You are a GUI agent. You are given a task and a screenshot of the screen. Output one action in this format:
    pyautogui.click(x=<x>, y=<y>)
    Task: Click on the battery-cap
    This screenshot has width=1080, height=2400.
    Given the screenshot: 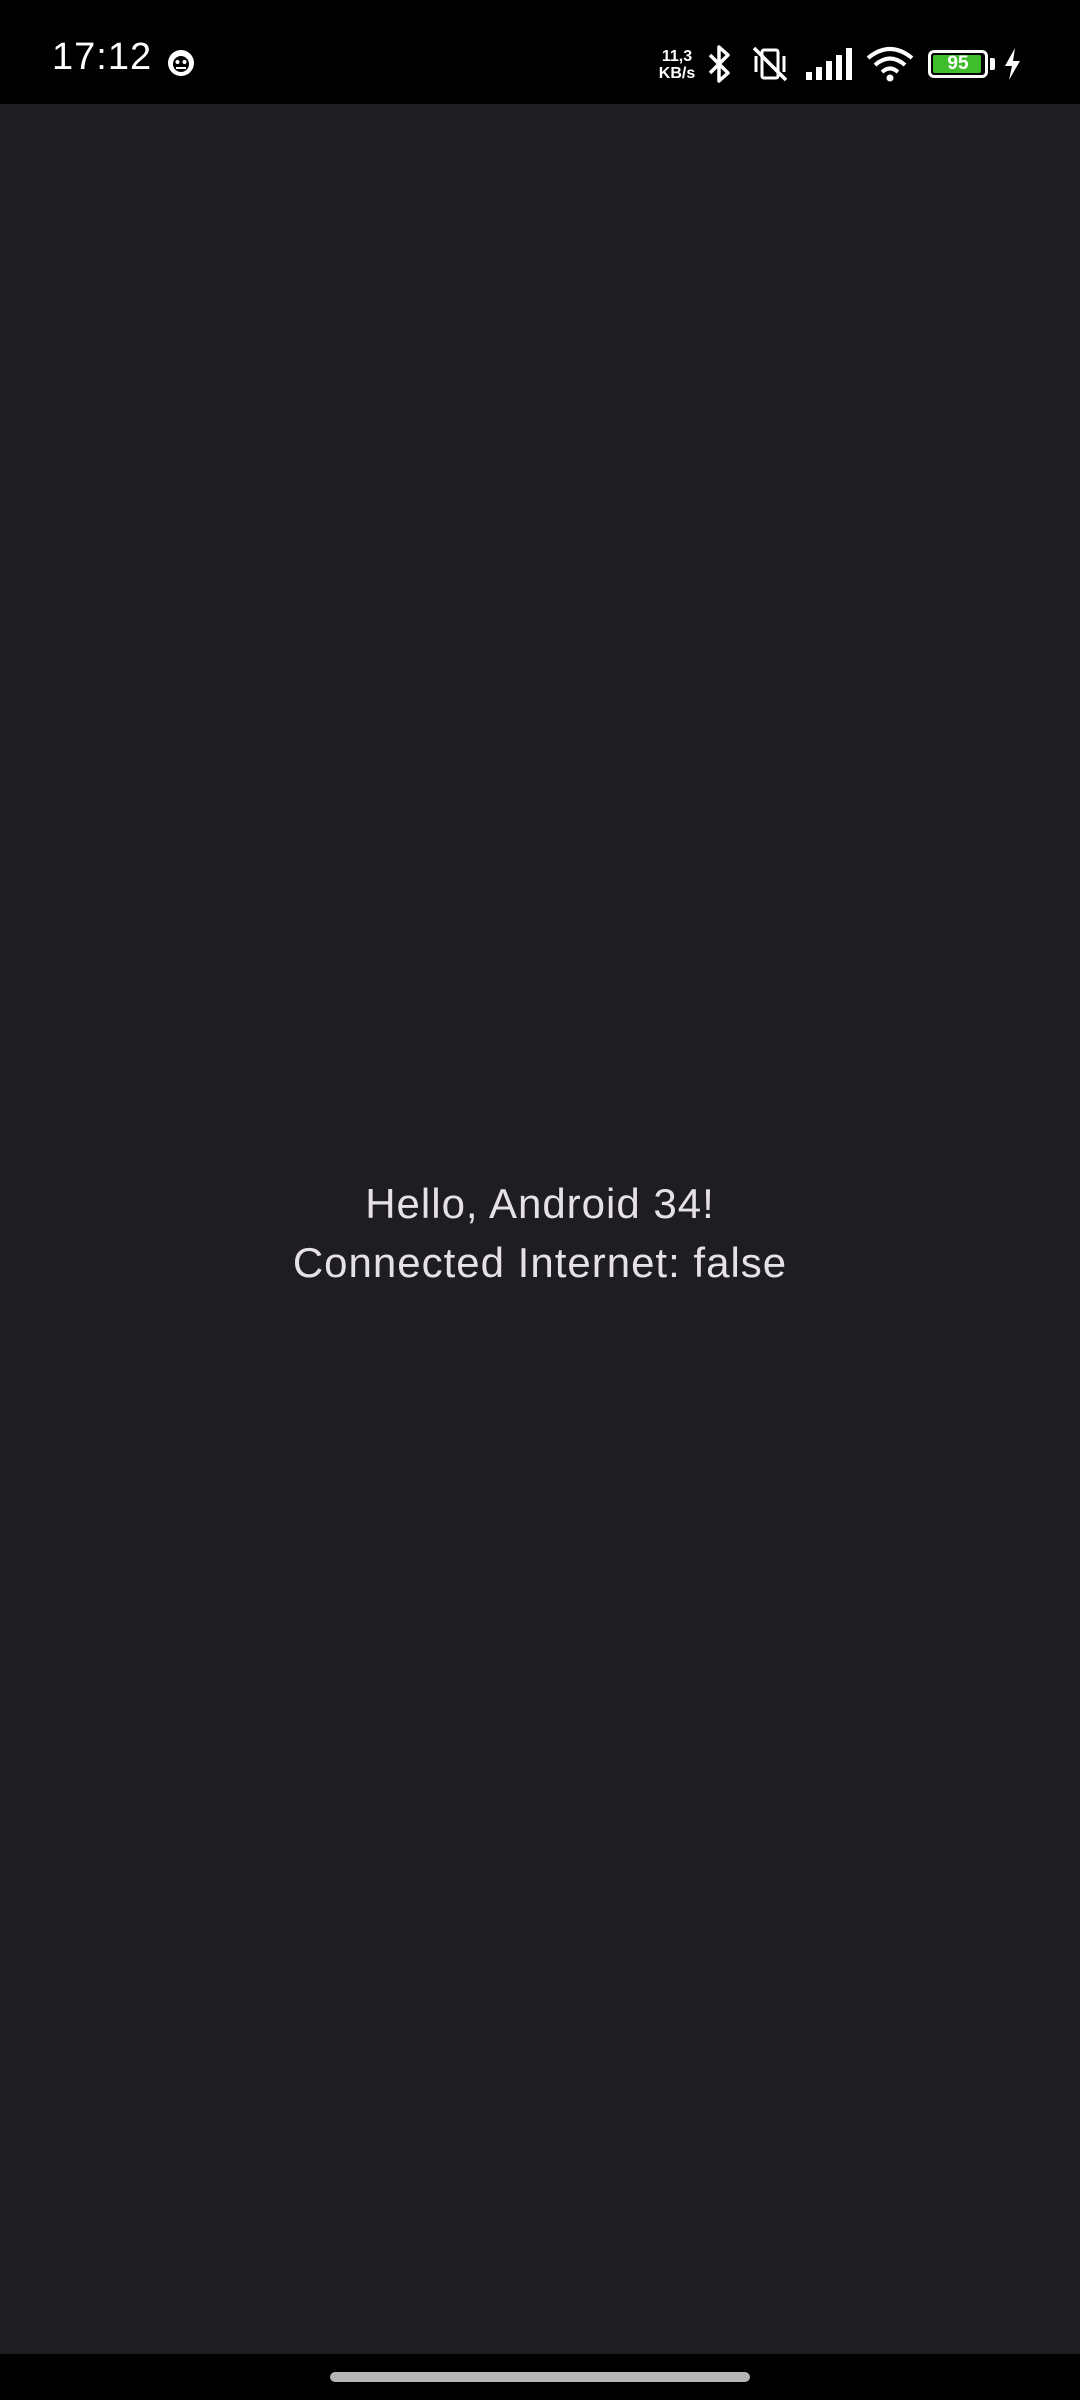 What is the action you would take?
    pyautogui.click(x=992, y=64)
    